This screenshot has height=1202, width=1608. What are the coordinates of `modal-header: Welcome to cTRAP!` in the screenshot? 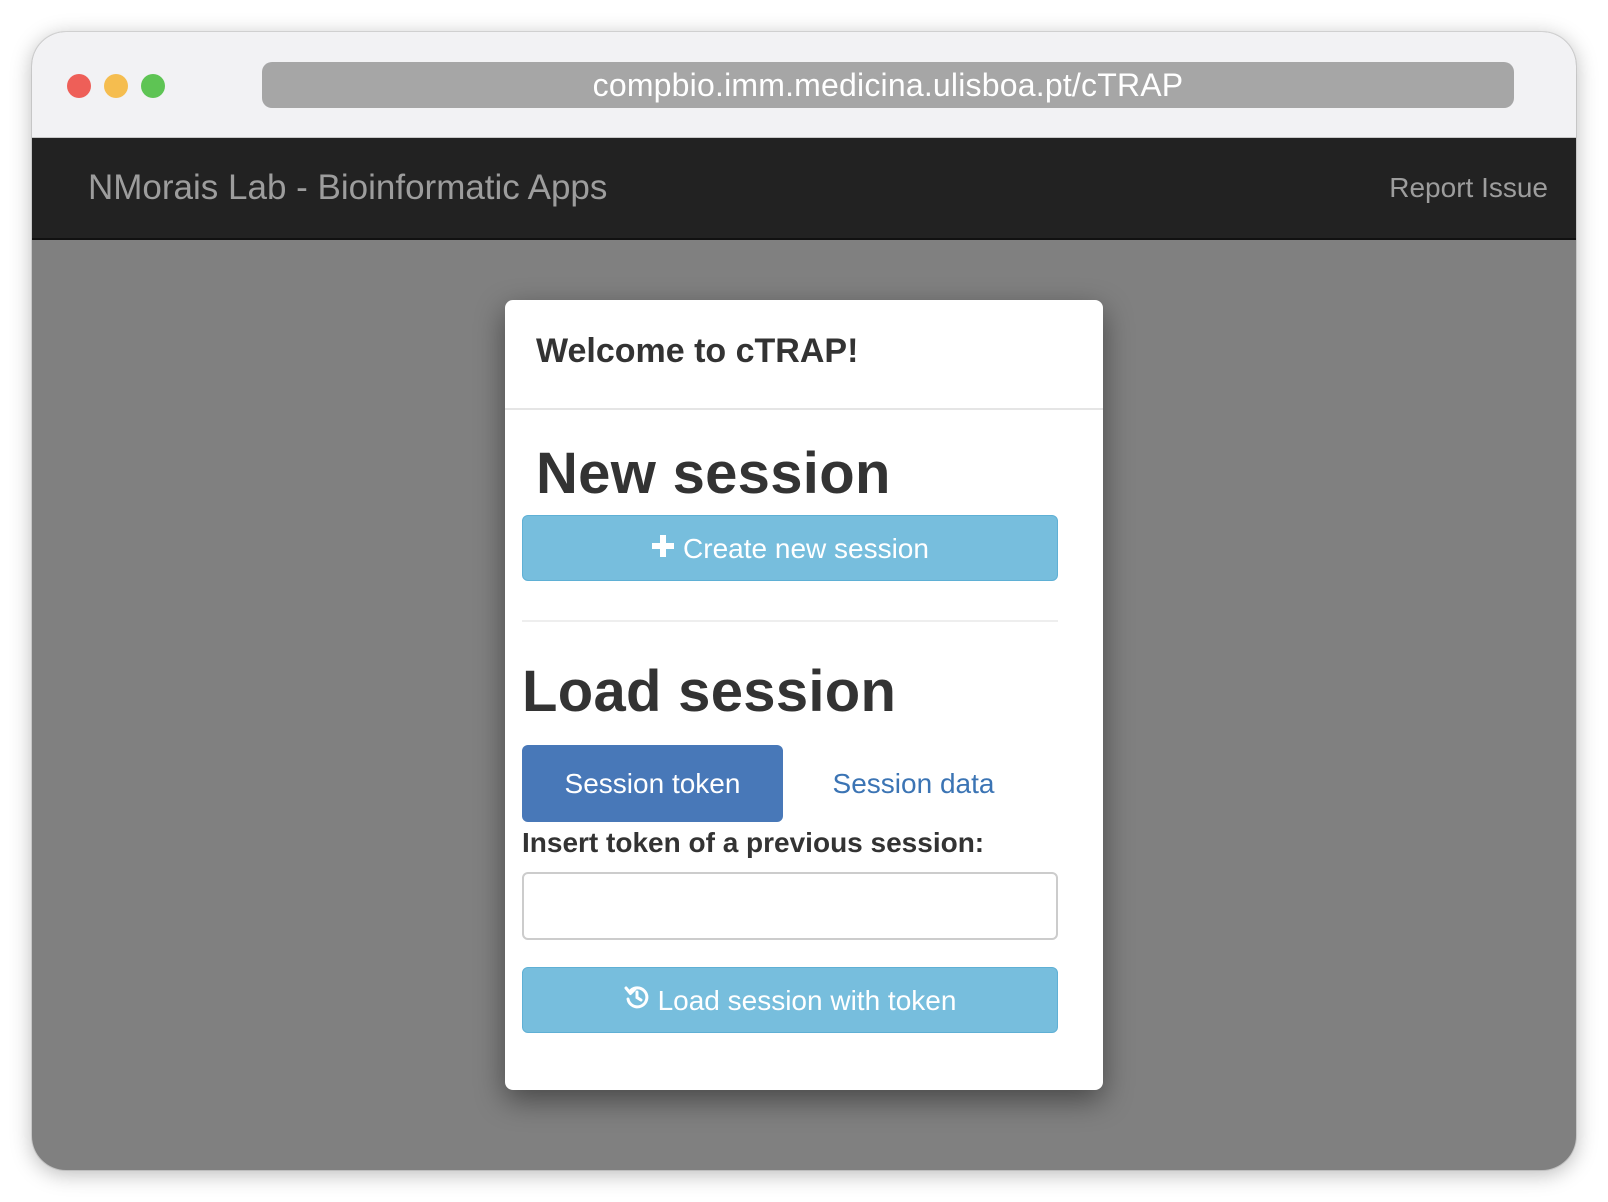 It's located at (804, 355).